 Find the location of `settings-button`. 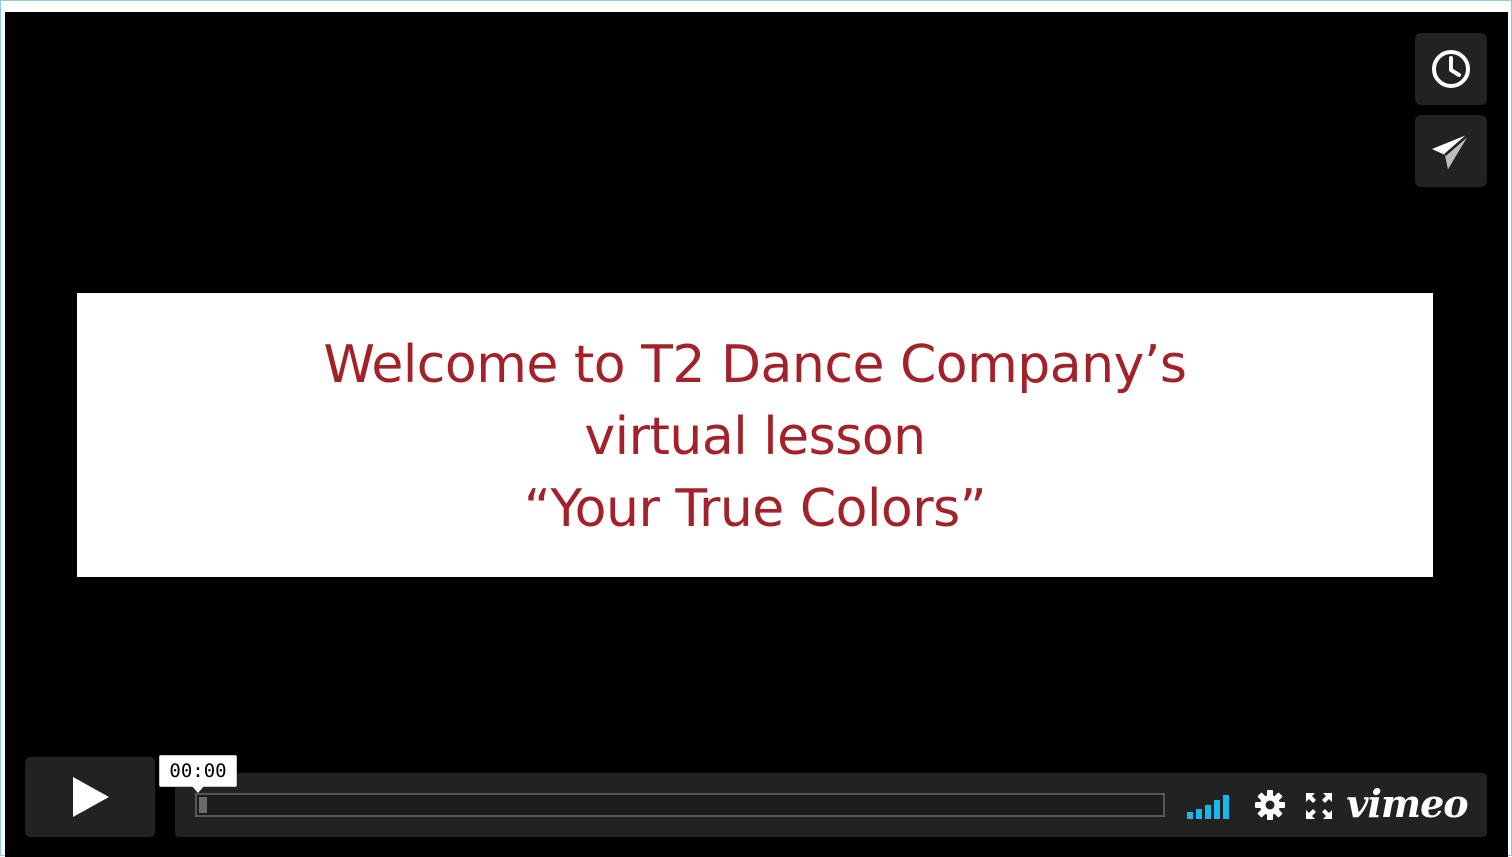

settings-button is located at coordinates (1270, 805).